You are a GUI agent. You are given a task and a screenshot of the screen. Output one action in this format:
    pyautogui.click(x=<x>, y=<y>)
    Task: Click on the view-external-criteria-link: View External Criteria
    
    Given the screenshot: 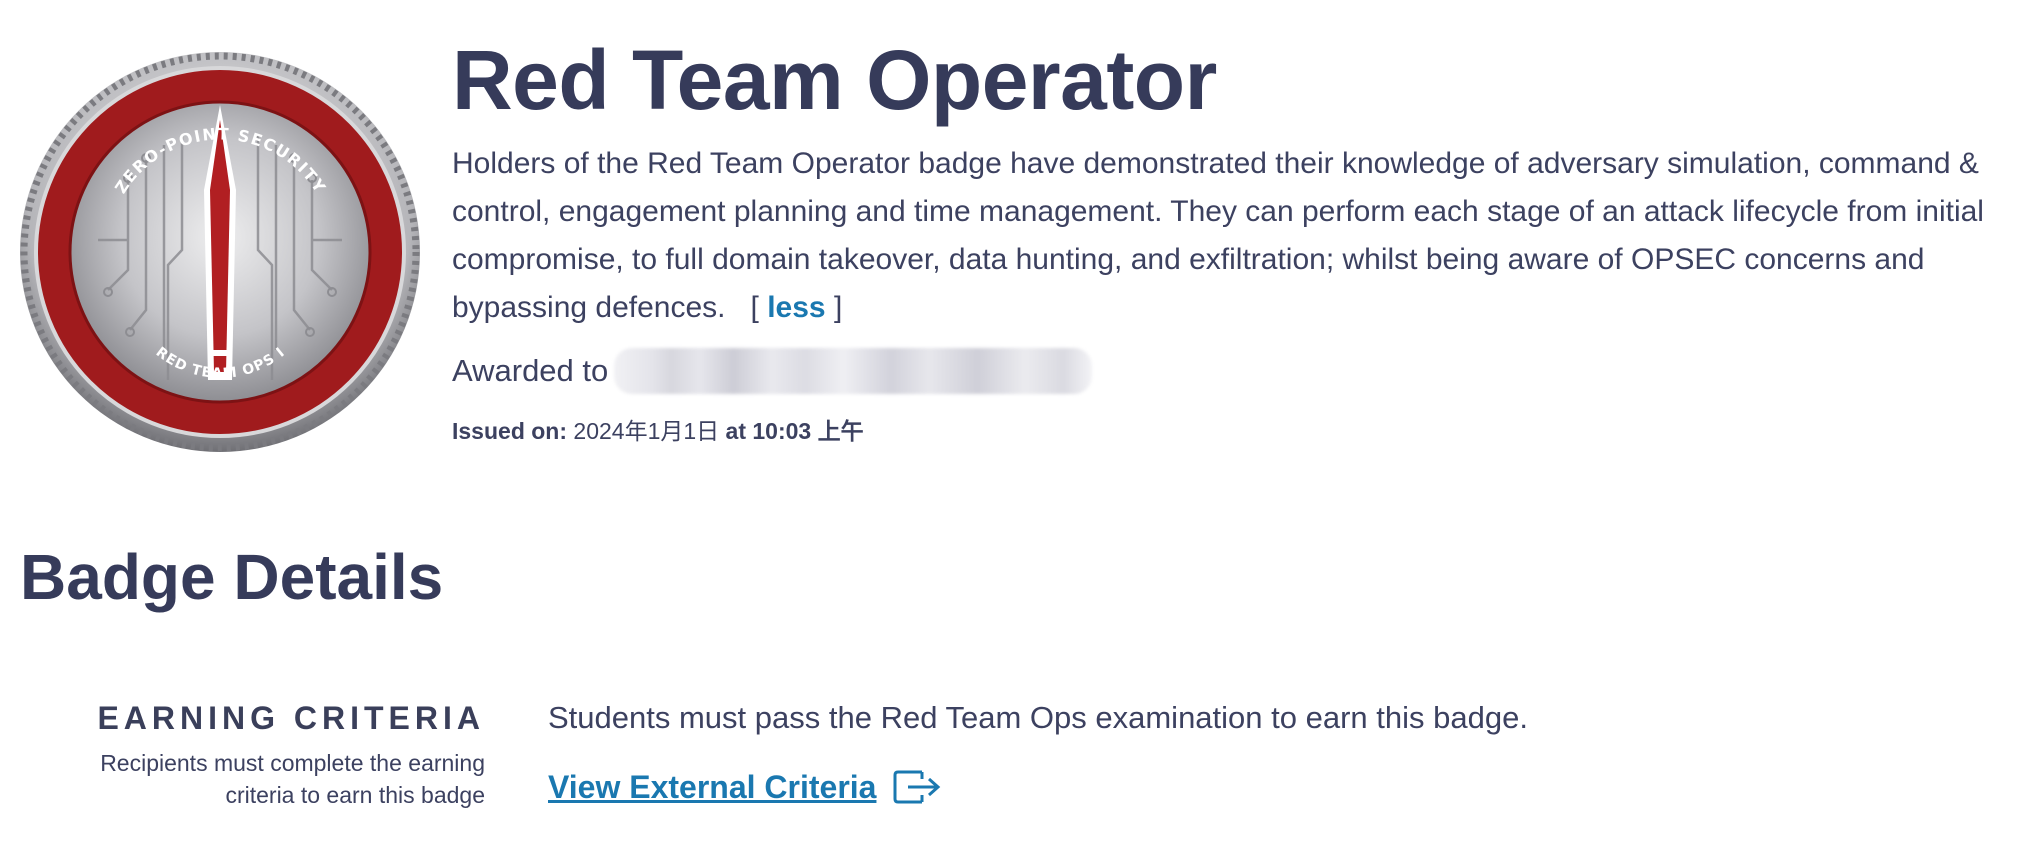 What is the action you would take?
    pyautogui.click(x=712, y=787)
    